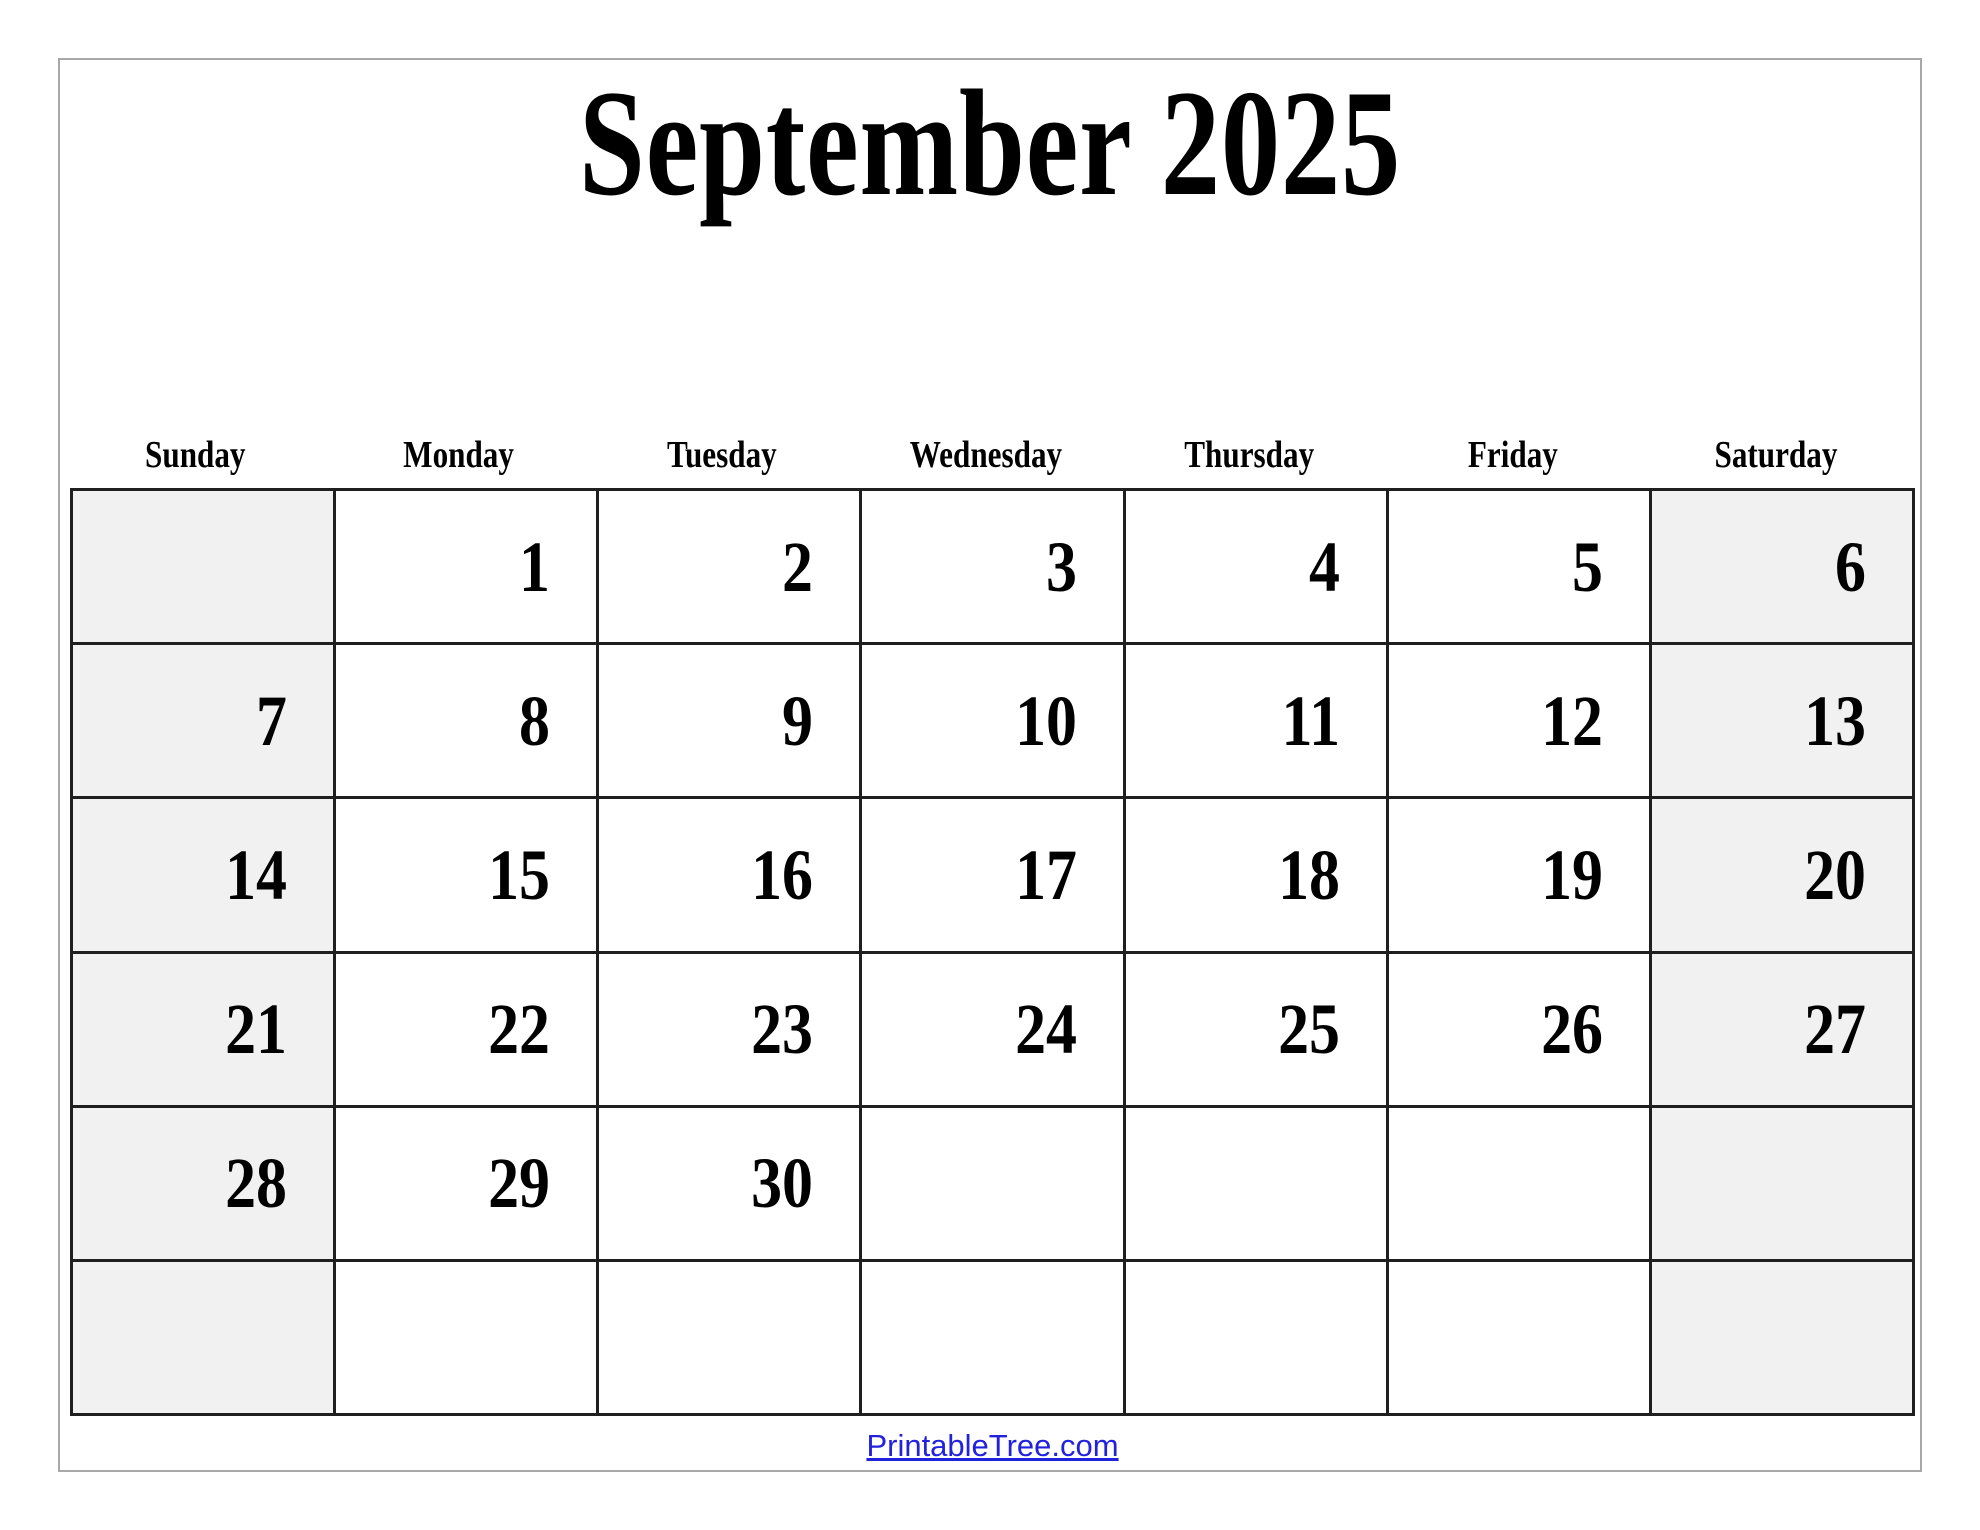 This screenshot has height=1530, width=1980. I want to click on day-number: 2, so click(798, 566).